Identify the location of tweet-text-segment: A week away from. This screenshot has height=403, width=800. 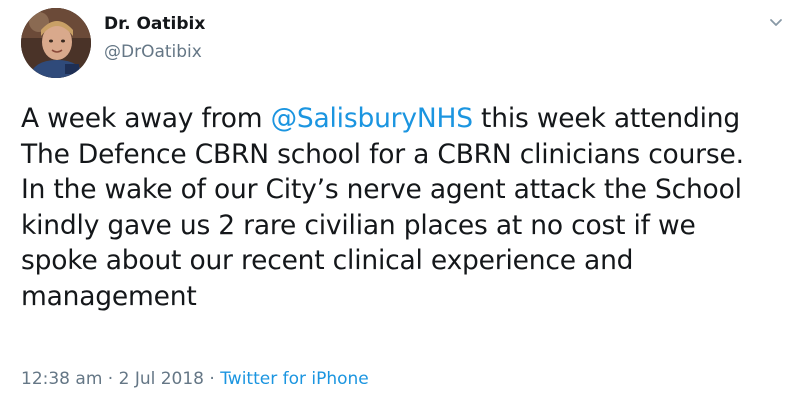
(146, 118).